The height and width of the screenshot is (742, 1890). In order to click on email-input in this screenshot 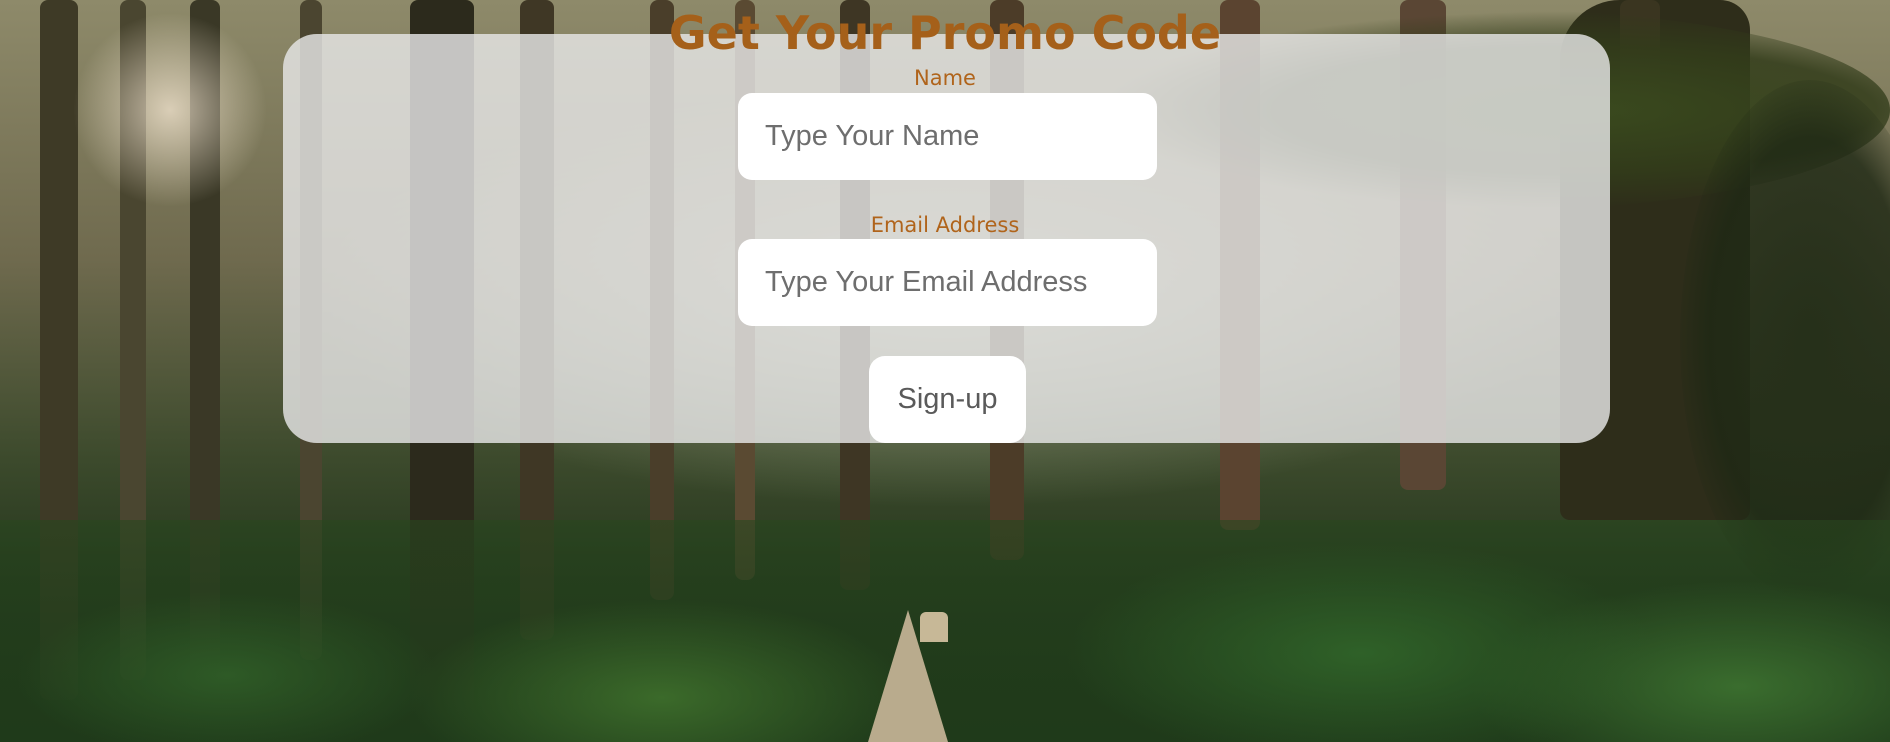, I will do `click(947, 282)`.